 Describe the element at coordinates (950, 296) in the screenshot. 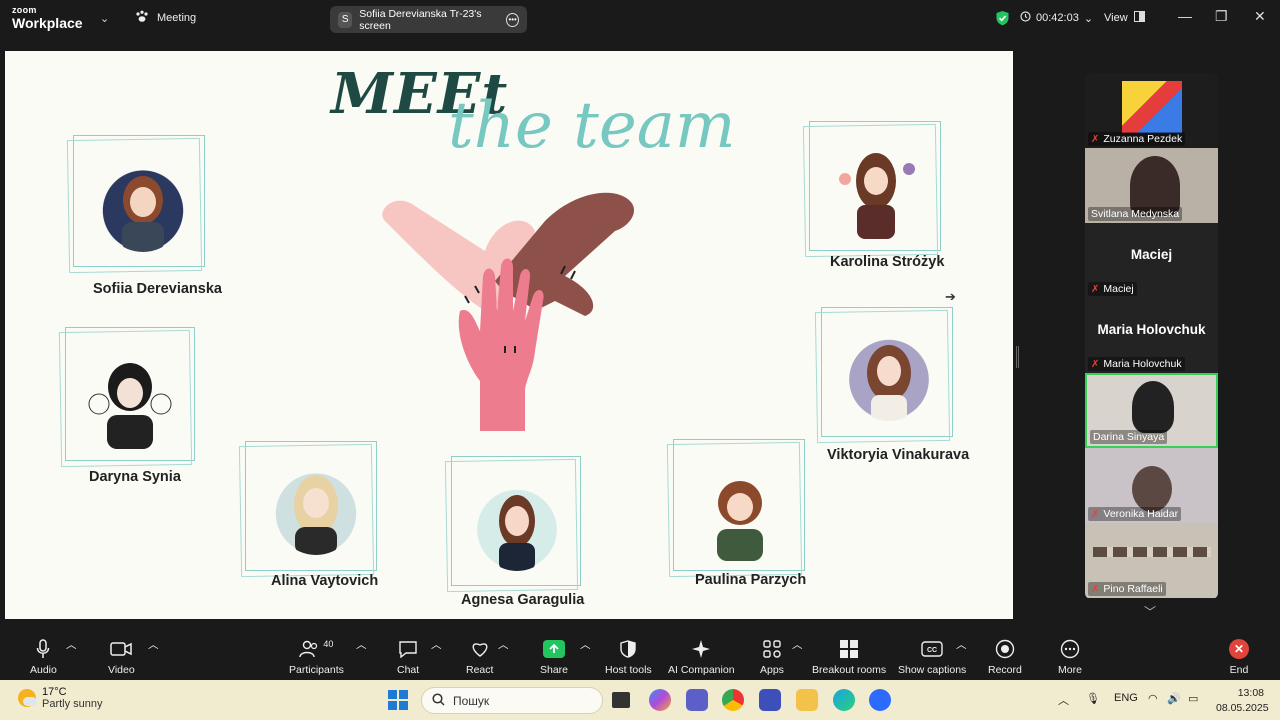

I see `arrow-right-icon: ➔` at that location.